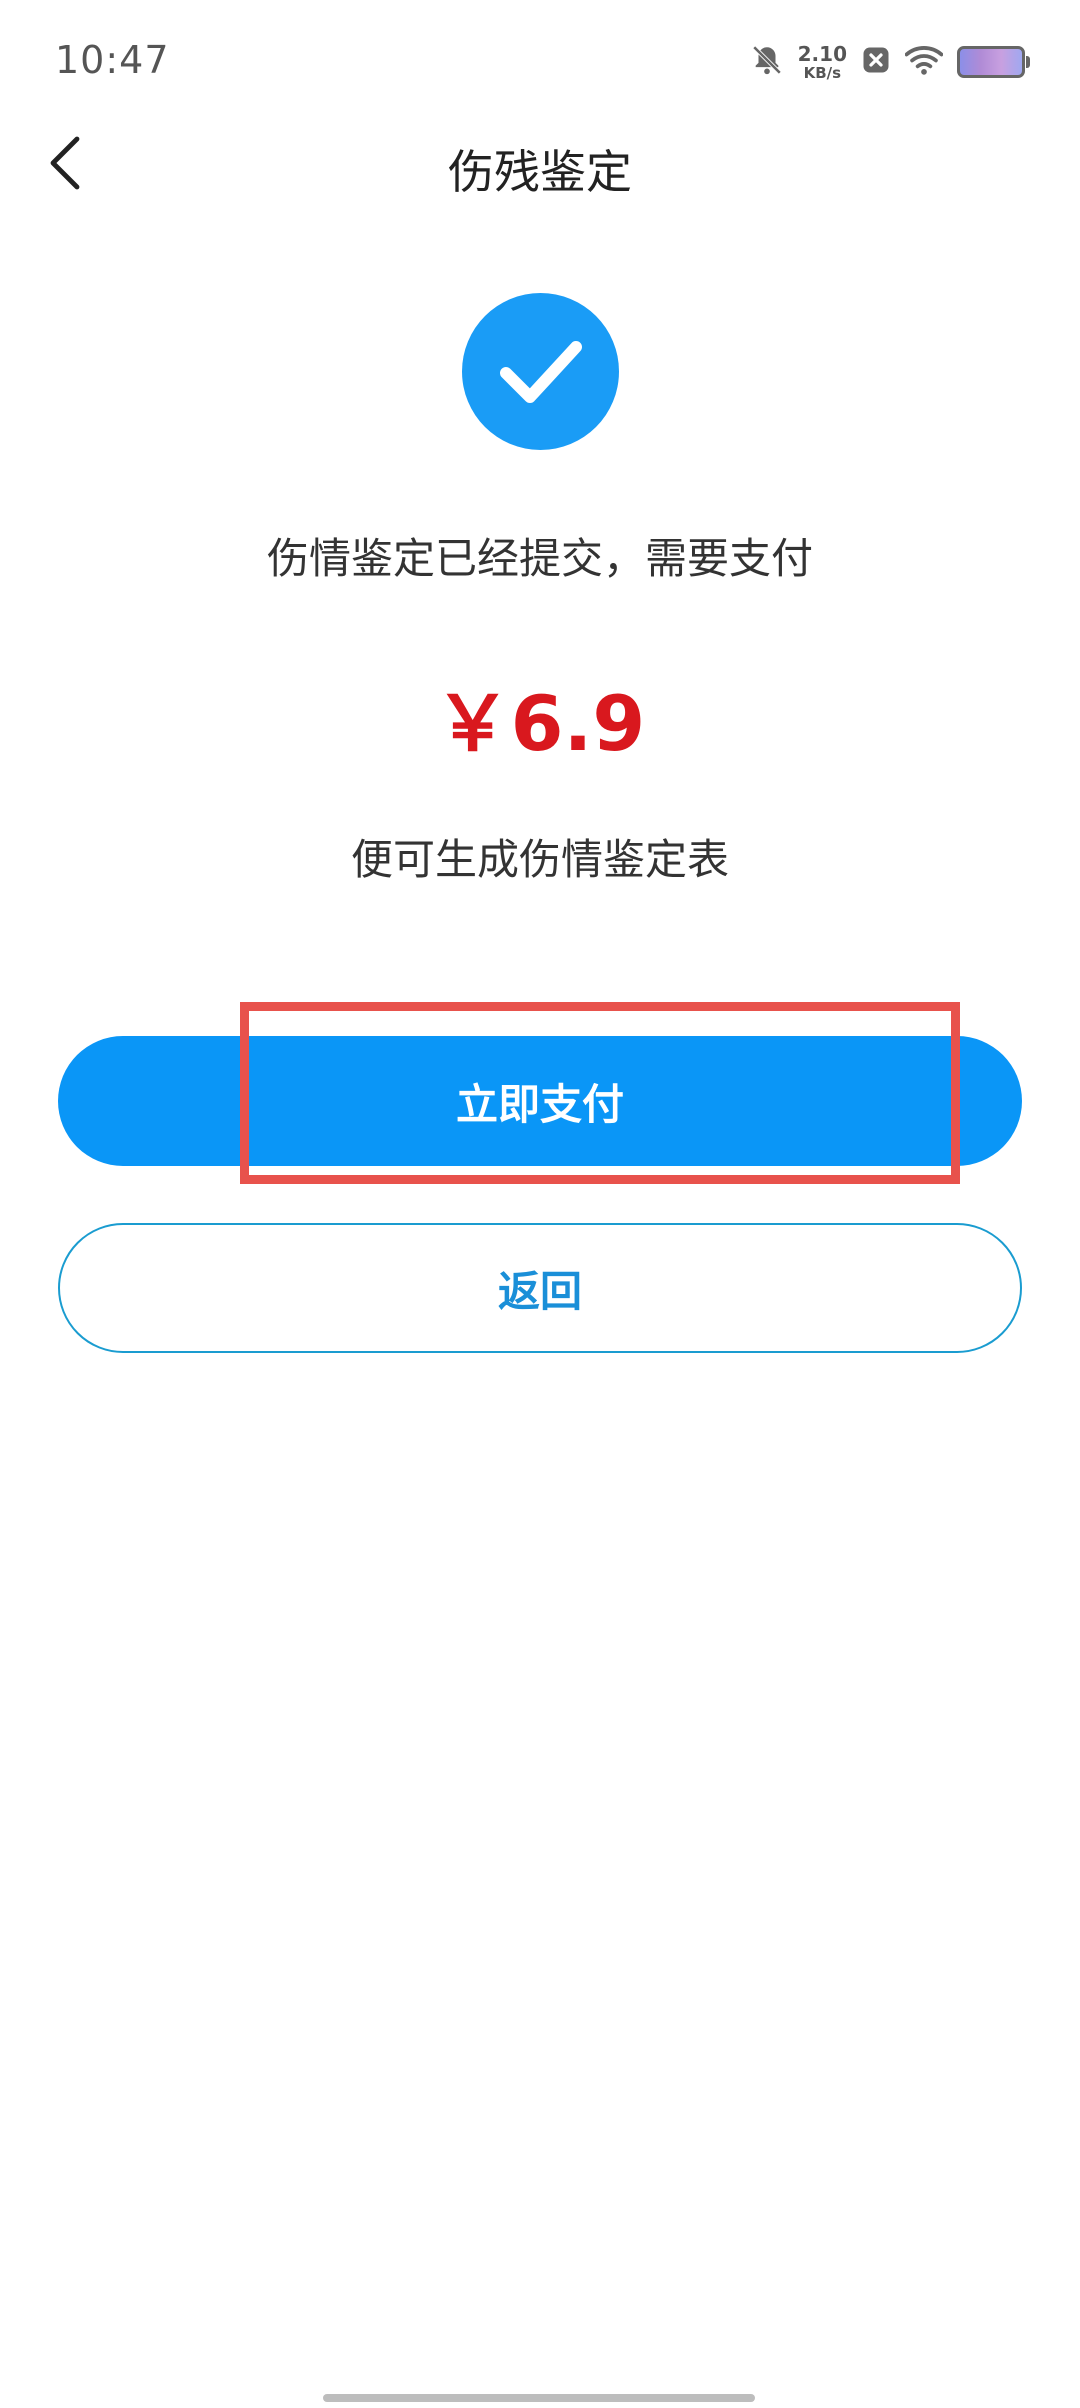 The image size is (1080, 2408). I want to click on return-button: 返回, so click(540, 1288).